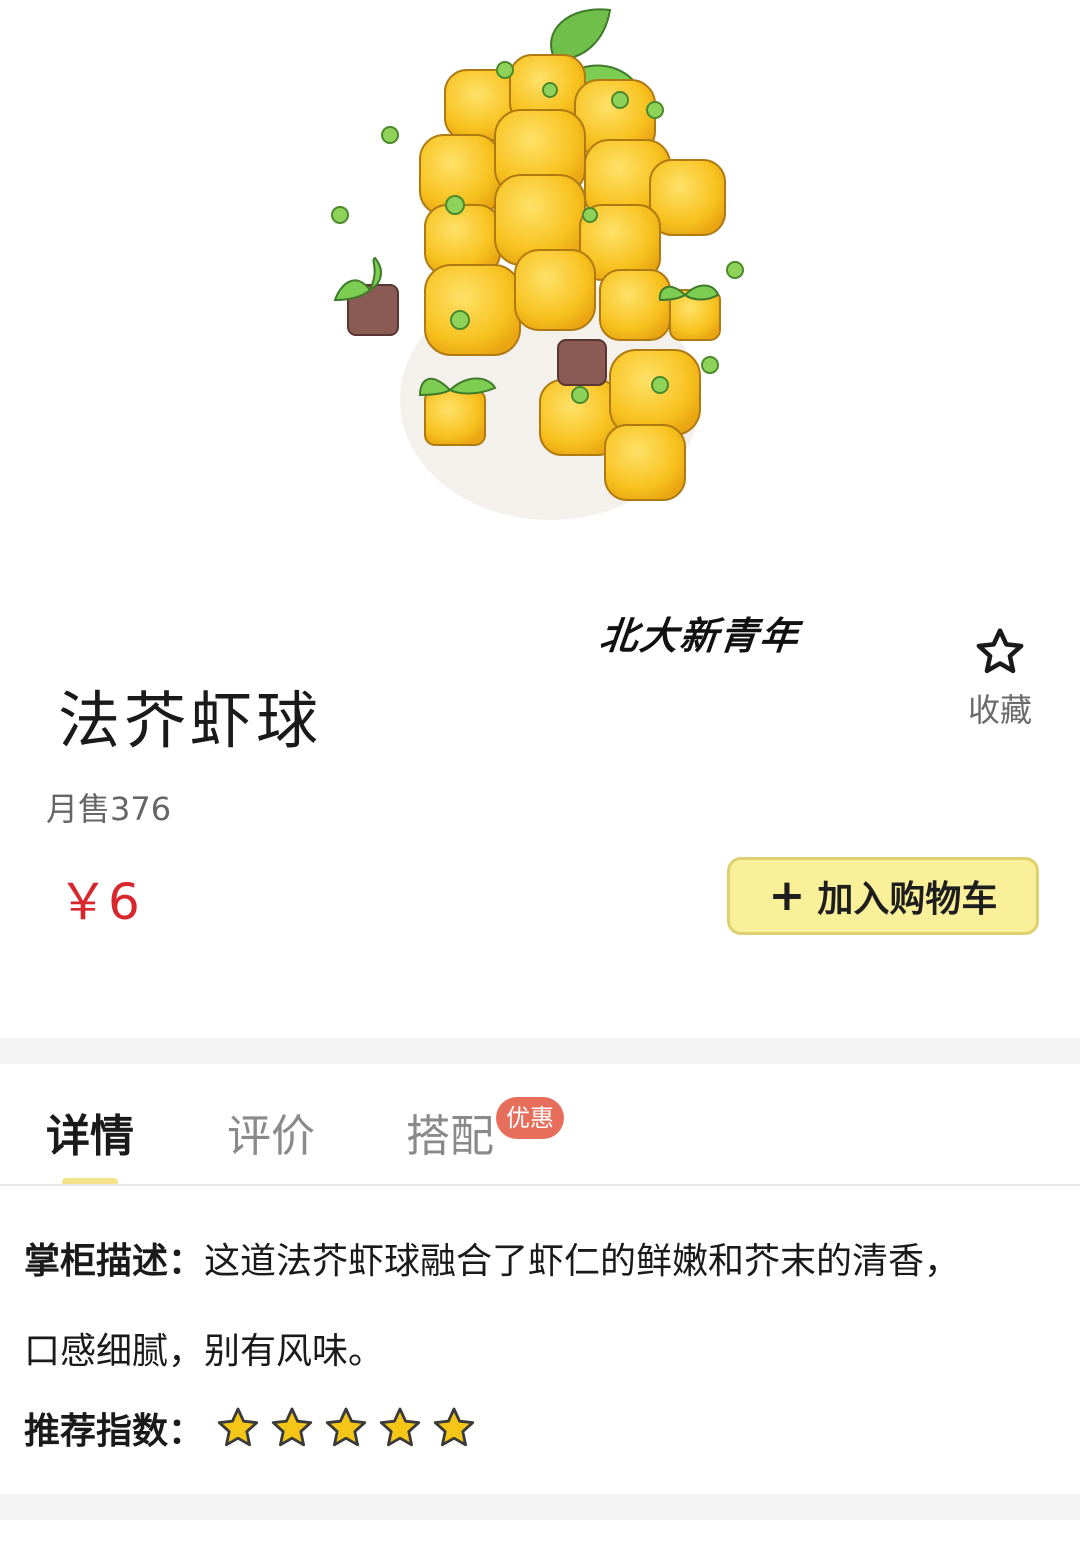  What do you see at coordinates (537, 264) in the screenshot?
I see `dish-illustration` at bounding box center [537, 264].